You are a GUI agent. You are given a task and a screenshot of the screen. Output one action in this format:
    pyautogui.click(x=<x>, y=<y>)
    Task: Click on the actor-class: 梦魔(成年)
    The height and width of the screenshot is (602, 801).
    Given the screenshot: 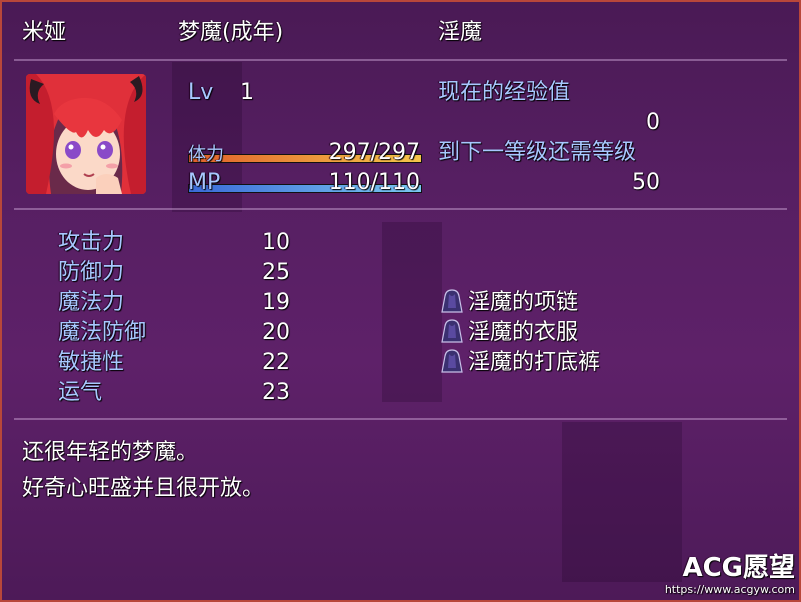 What is the action you would take?
    pyautogui.click(x=231, y=32)
    